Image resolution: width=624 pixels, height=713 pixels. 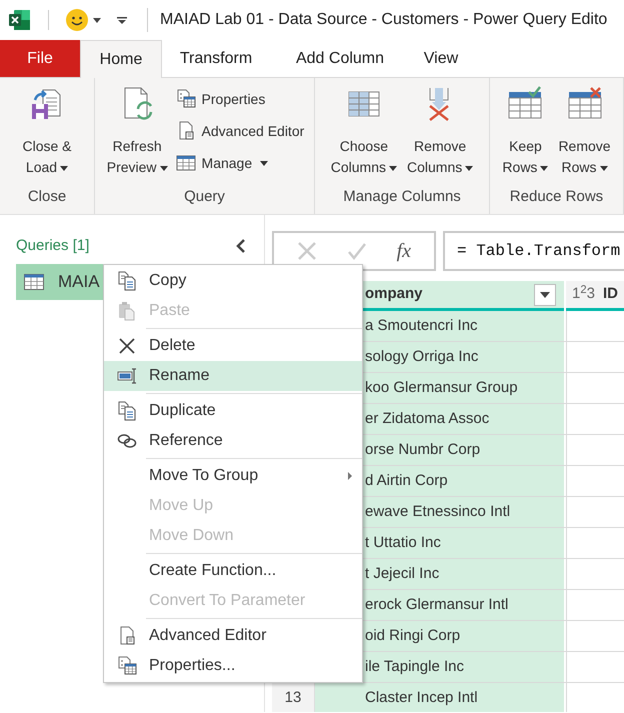 What do you see at coordinates (533, 251) in the screenshot?
I see `formula-field: = Table.Transform` at bounding box center [533, 251].